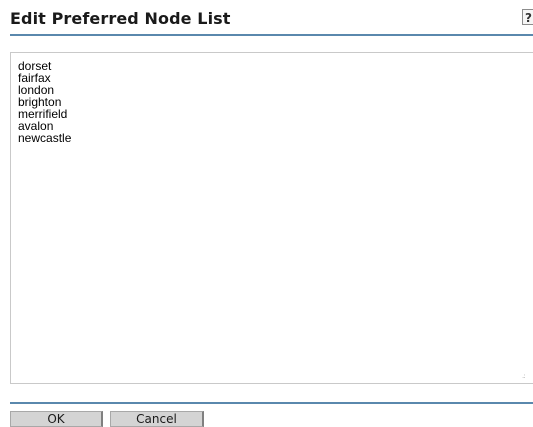  Describe the element at coordinates (526, 376) in the screenshot. I see `resize-grip-icon: .:` at that location.